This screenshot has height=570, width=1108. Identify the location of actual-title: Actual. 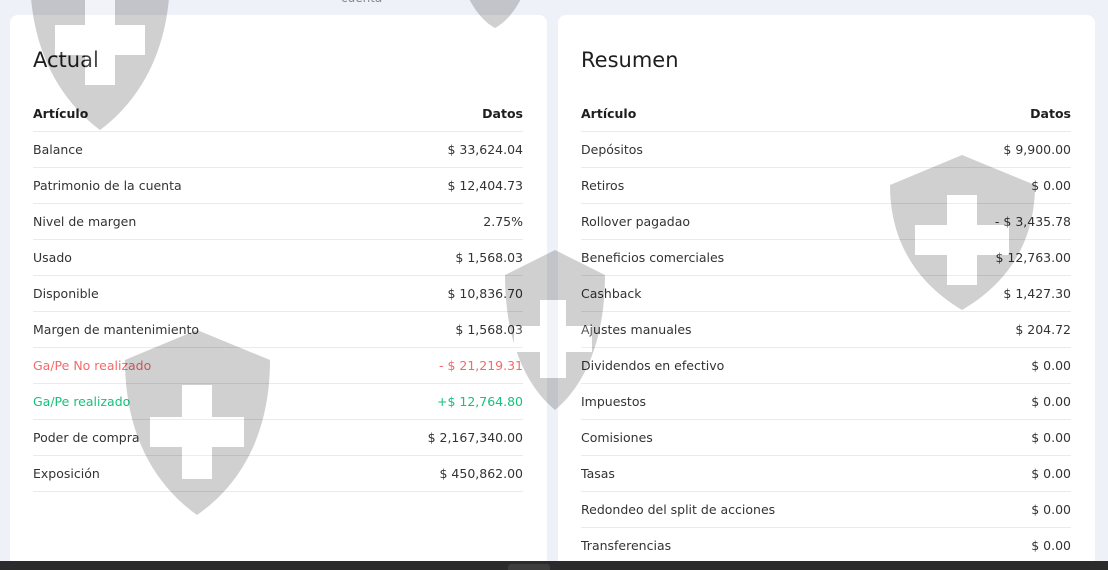
(66, 60).